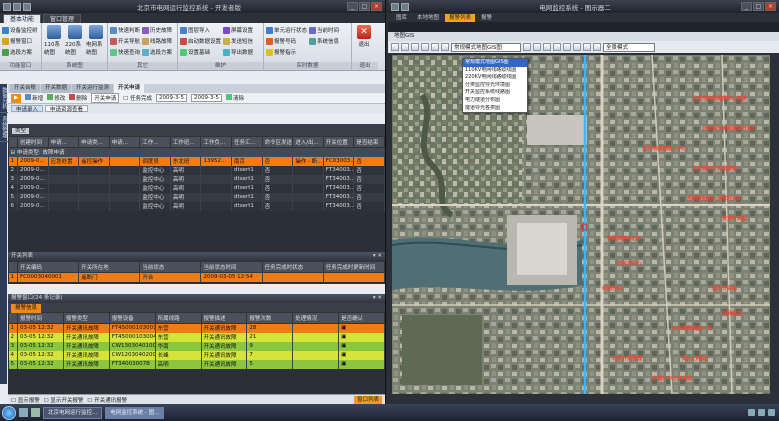  What do you see at coordinates (20, 52) in the screenshot?
I see `ribbon-item-segment-plan: 选段方案` at bounding box center [20, 52].